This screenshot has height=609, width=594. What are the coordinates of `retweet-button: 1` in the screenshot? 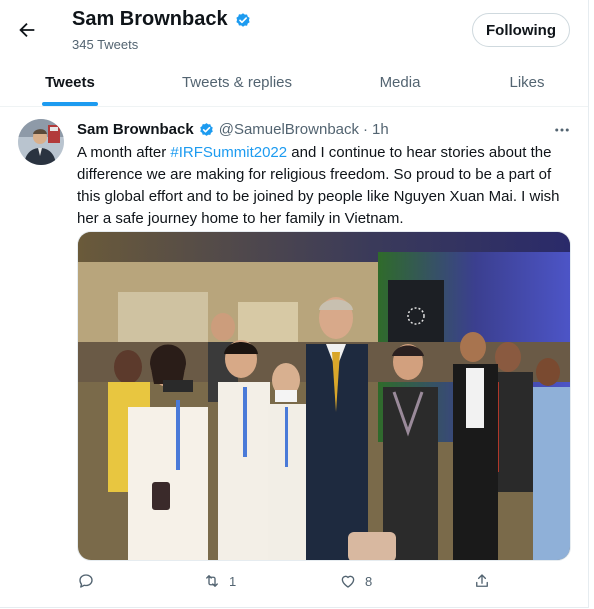 It's located at (219, 581).